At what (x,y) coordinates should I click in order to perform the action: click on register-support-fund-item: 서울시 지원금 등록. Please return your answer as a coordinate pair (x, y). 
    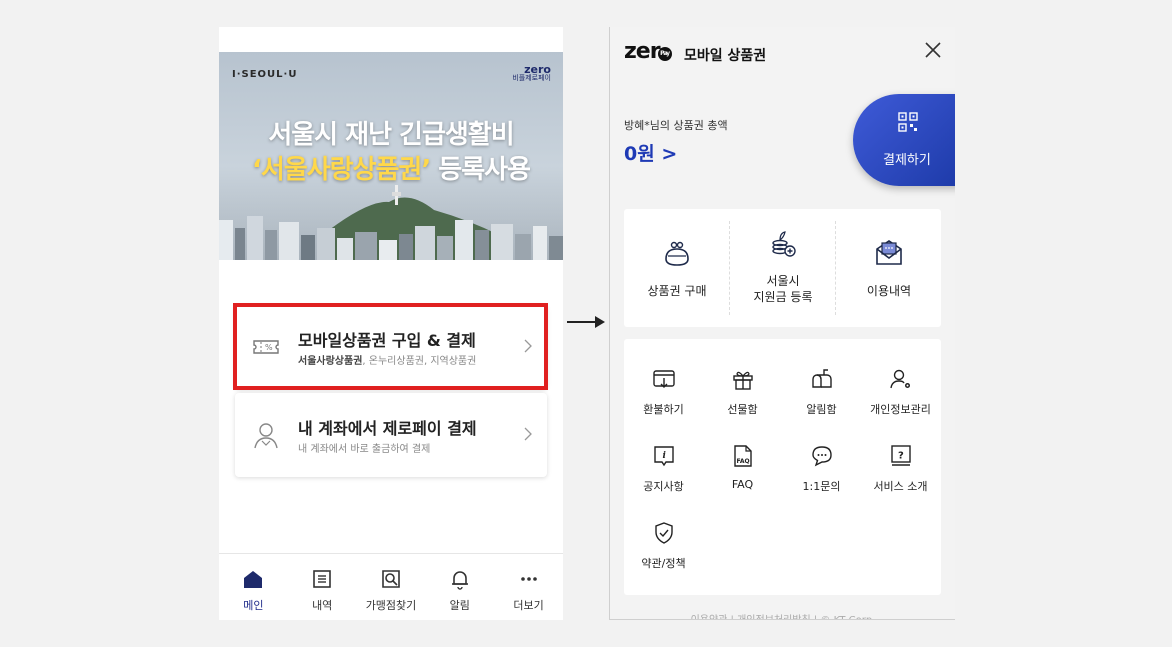
    Looking at the image, I should click on (783, 268).